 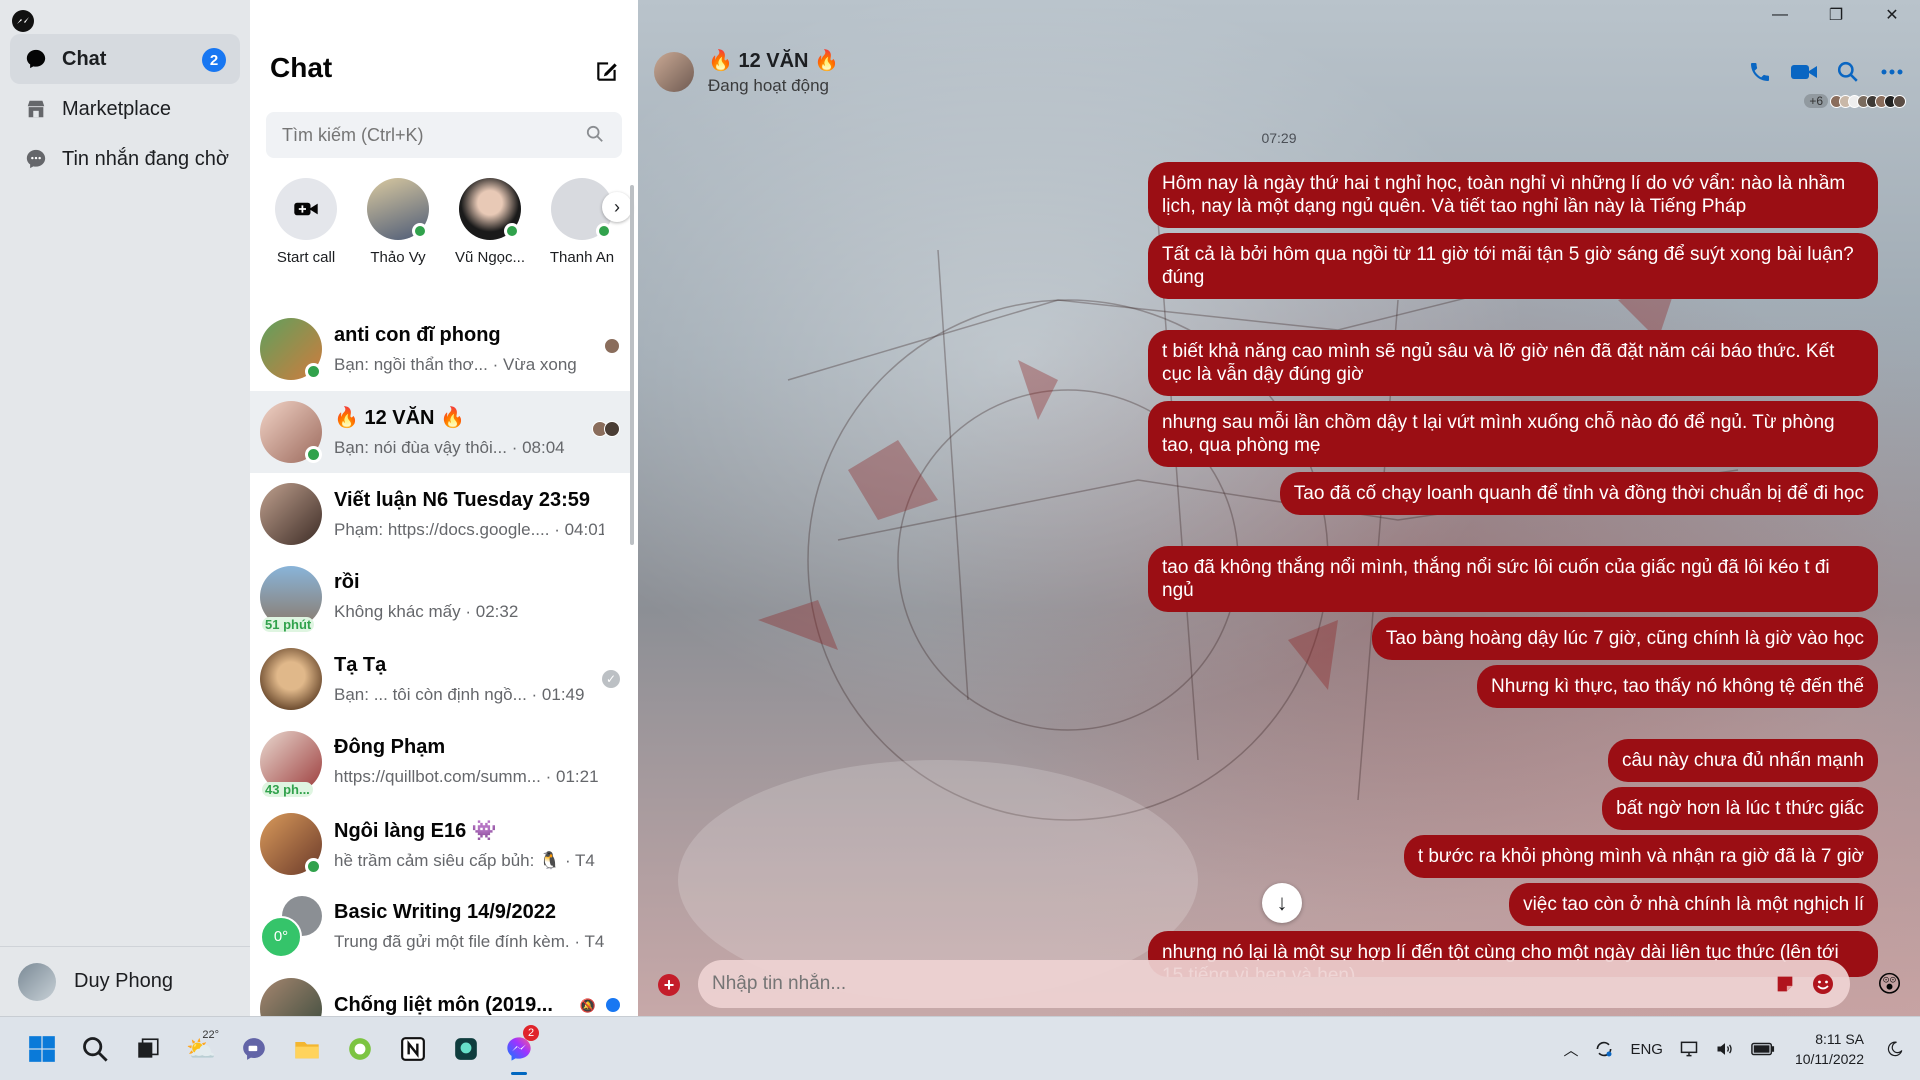 What do you see at coordinates (1892, 72) in the screenshot?
I see `more-options-icon` at bounding box center [1892, 72].